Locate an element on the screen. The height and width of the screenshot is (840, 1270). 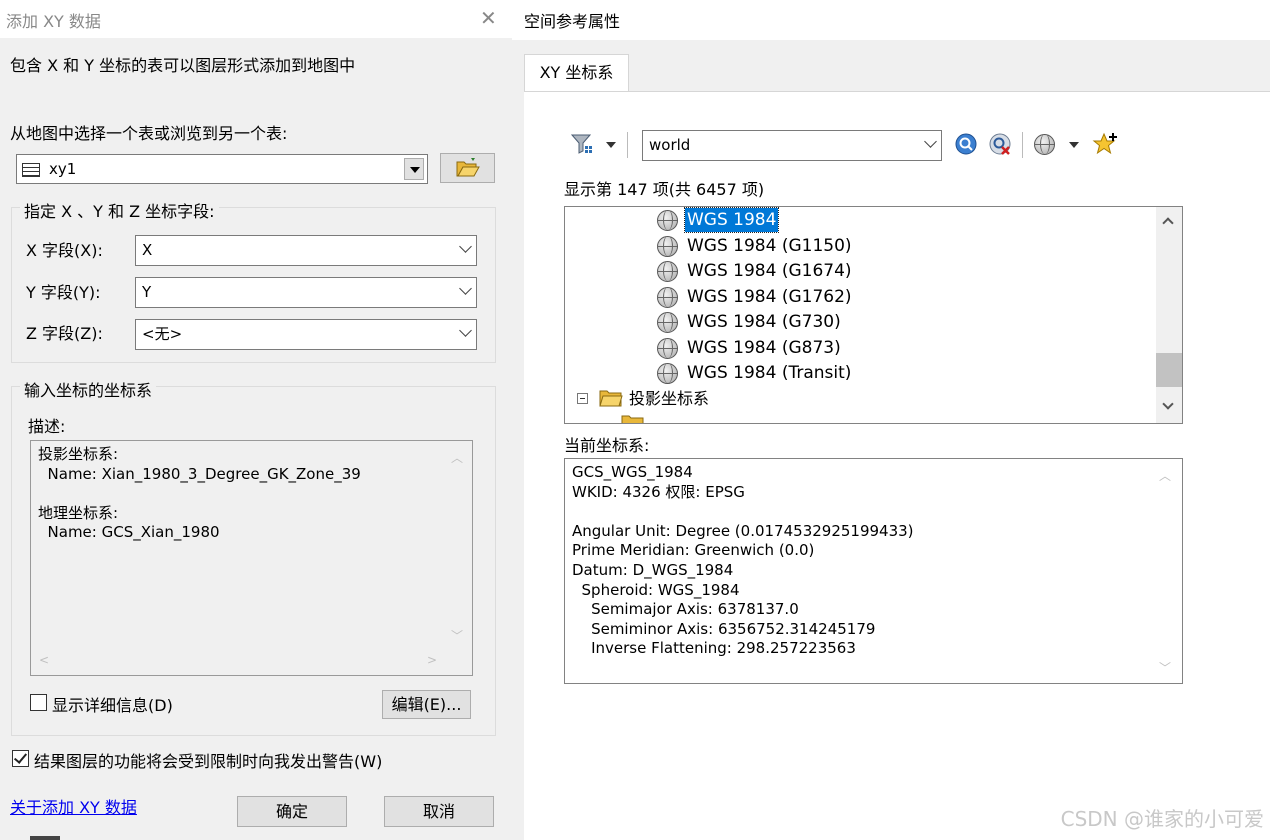
x-field-value: X is located at coordinates (147, 250).